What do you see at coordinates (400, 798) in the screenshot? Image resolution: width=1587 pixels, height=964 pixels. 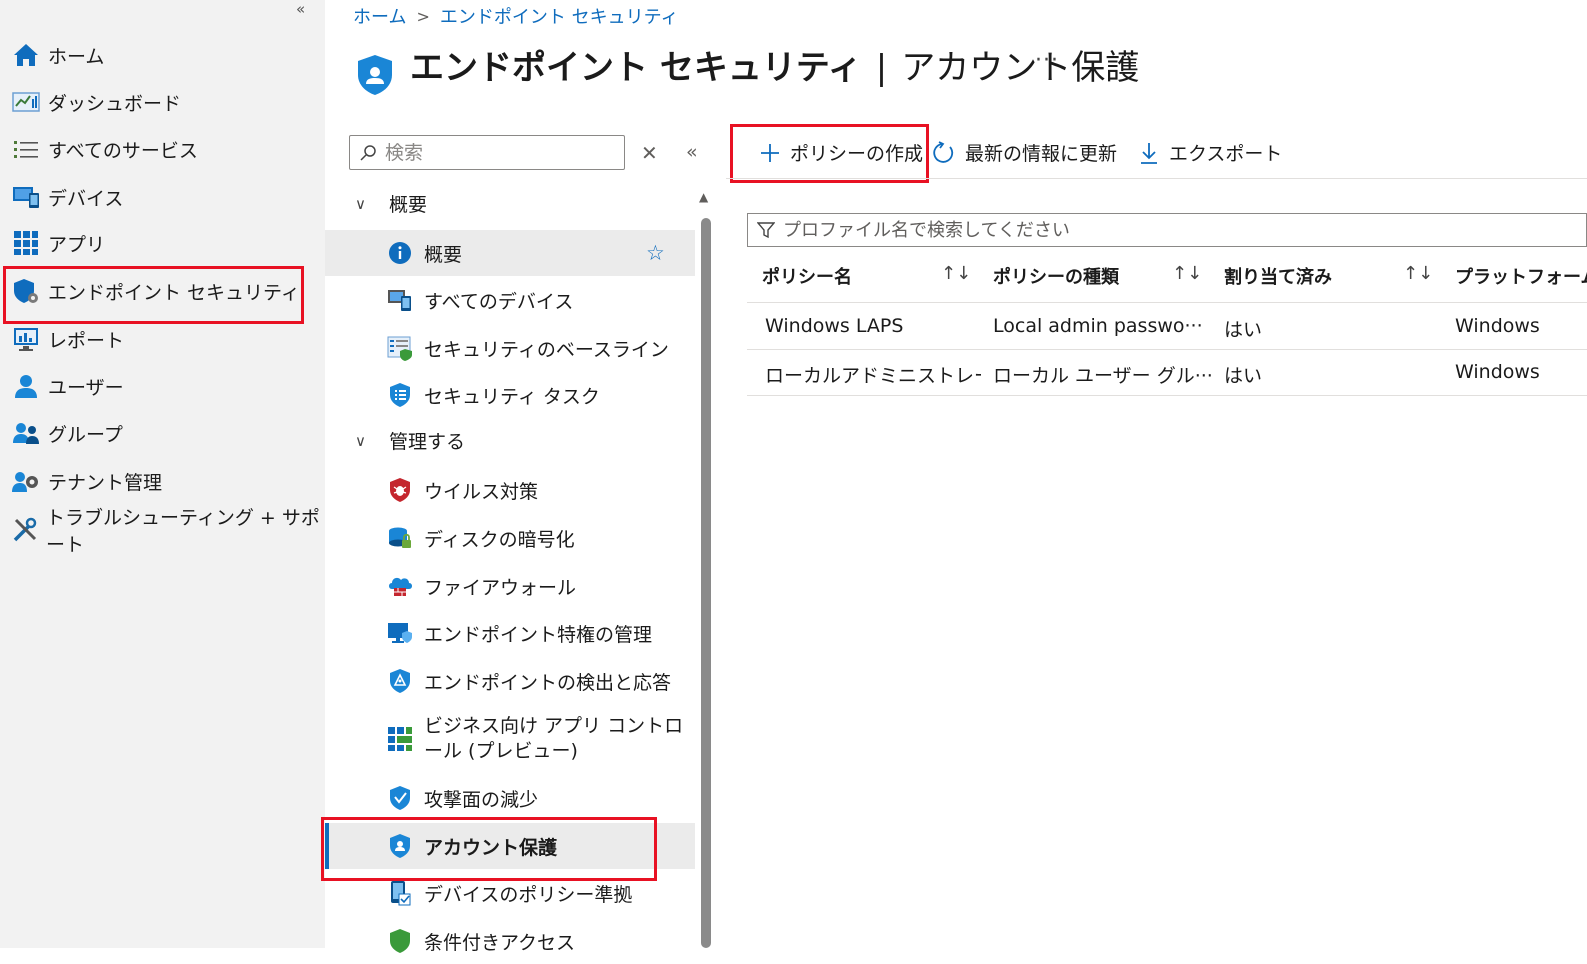 I see `asr-icon` at bounding box center [400, 798].